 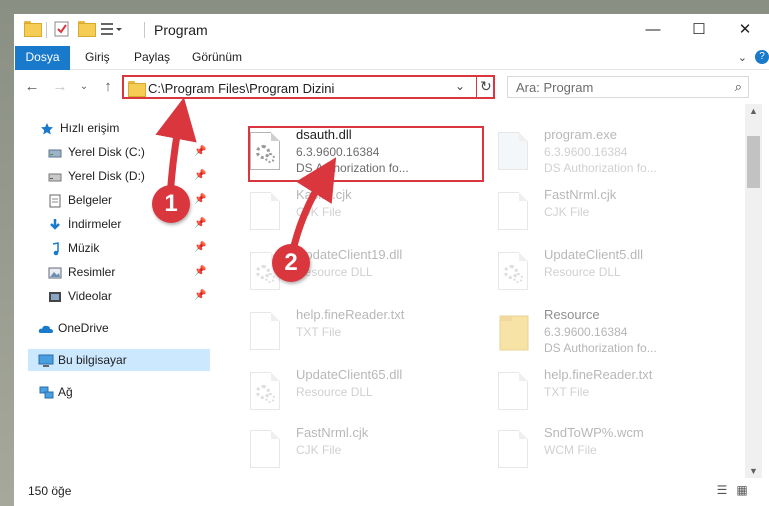 What do you see at coordinates (171, 204) in the screenshot?
I see `step-badge-1: 1` at bounding box center [171, 204].